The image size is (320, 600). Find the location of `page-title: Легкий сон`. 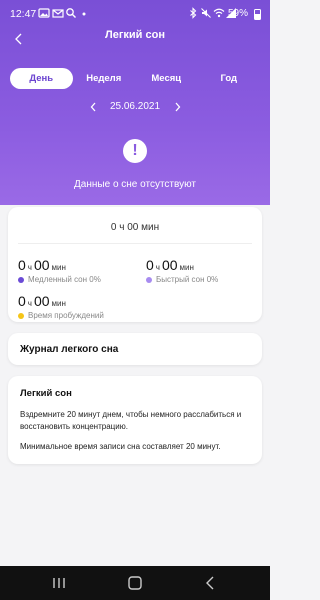

page-title: Легкий сон is located at coordinates (135, 35).